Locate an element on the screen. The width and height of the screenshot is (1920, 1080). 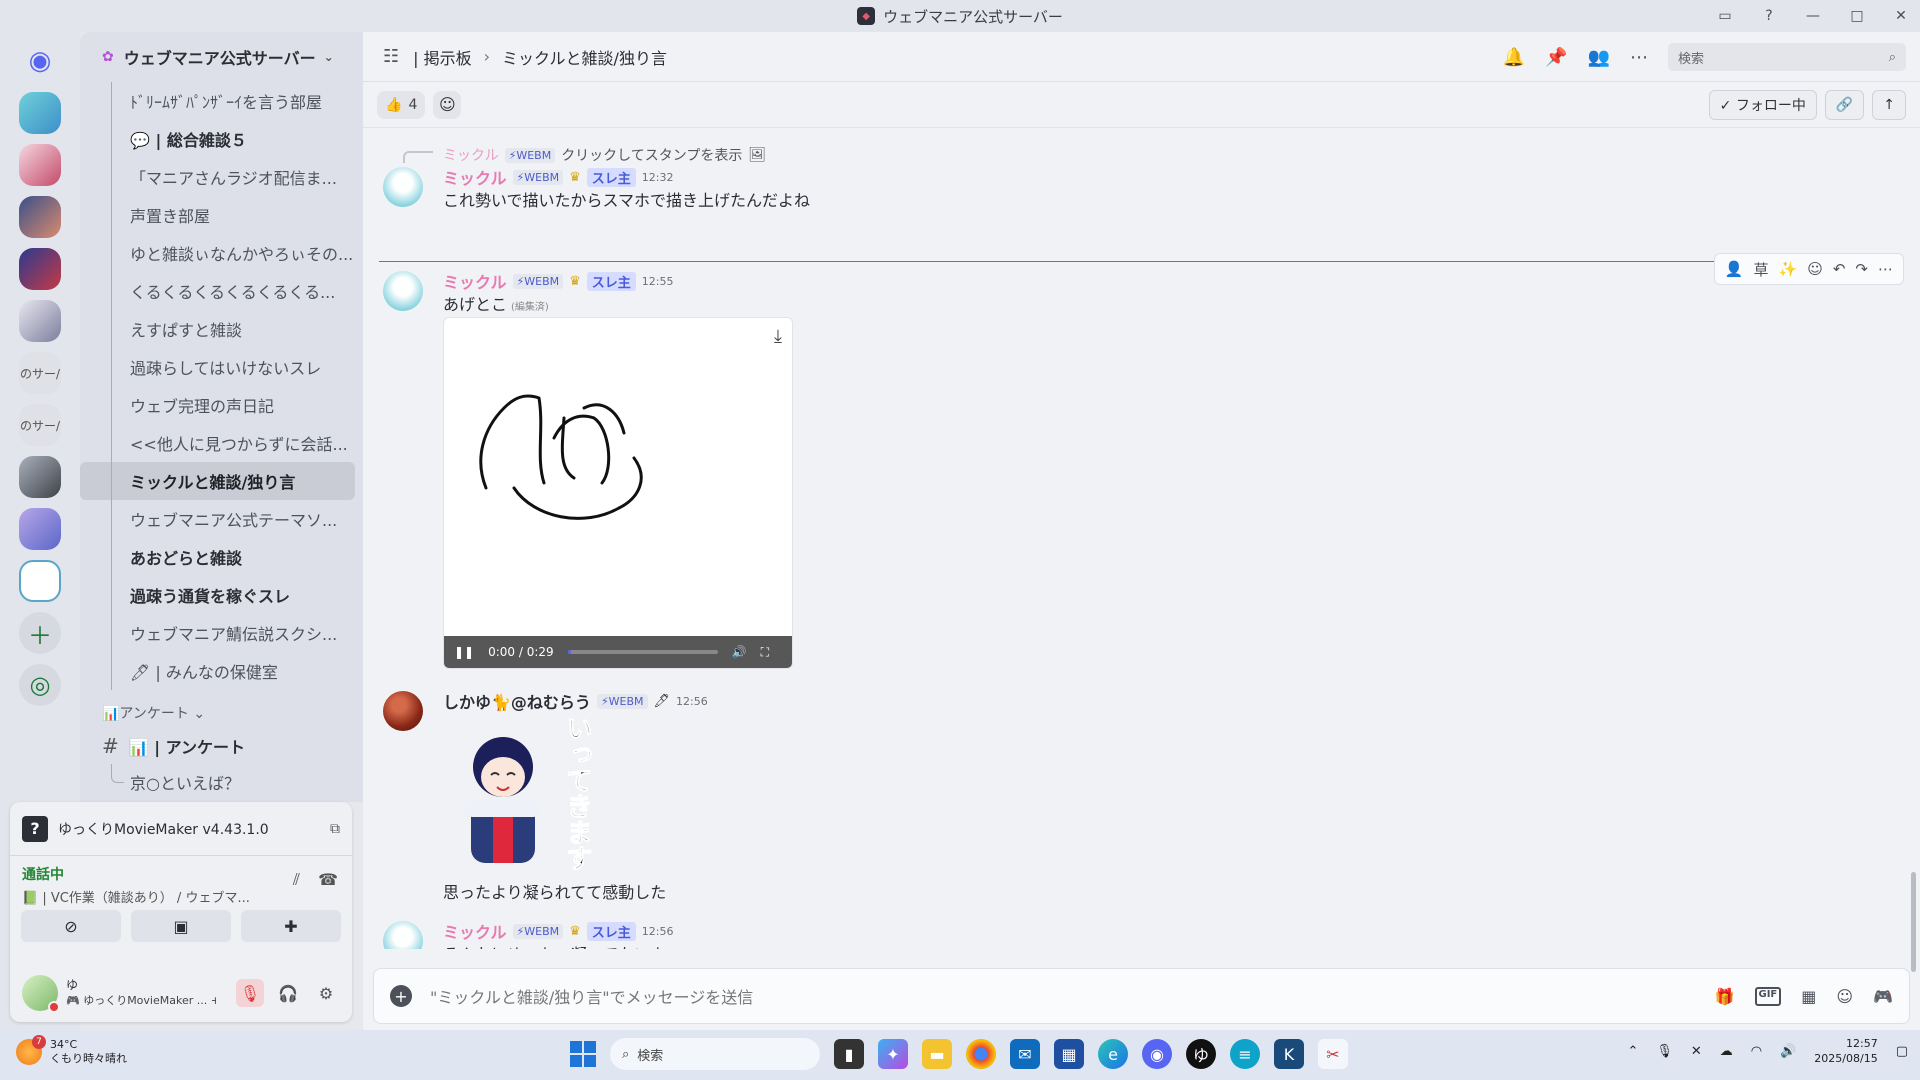
thread-item: 過疎う通貨を稼ぐスレ is located at coordinates (221, 595).